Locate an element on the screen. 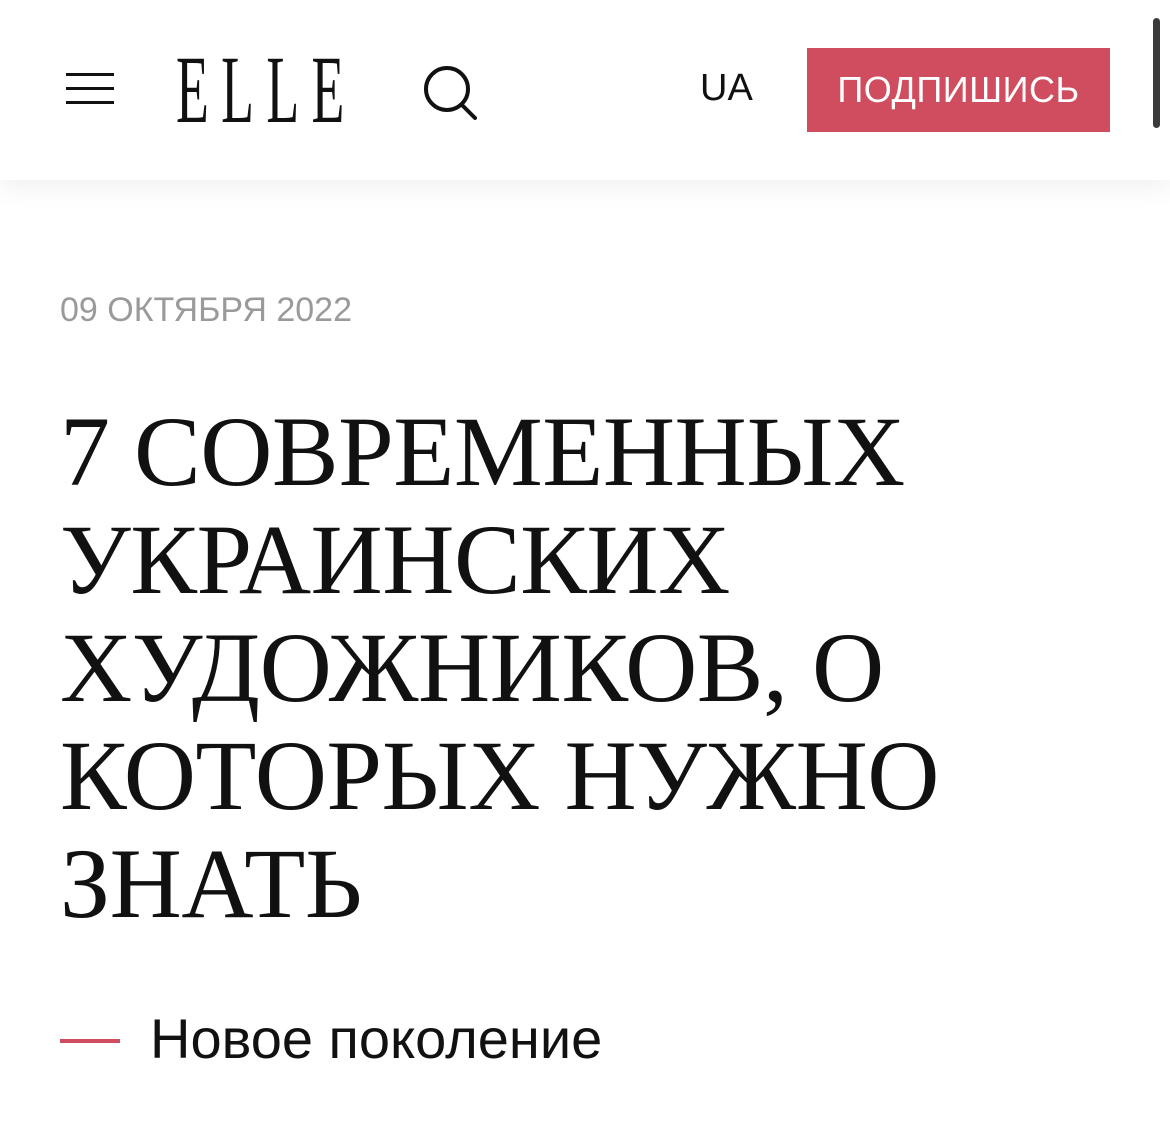 This screenshot has width=1170, height=1148. title-line: ХУДОЖНИКОВ, О is located at coordinates (472, 667).